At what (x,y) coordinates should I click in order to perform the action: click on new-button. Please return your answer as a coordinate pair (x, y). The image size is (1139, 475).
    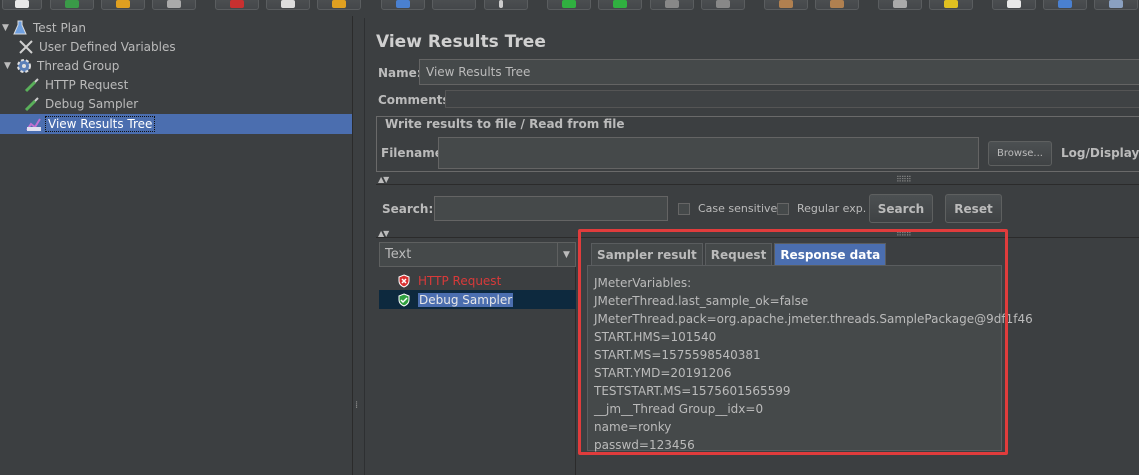
    Looking at the image, I should click on (22, 5).